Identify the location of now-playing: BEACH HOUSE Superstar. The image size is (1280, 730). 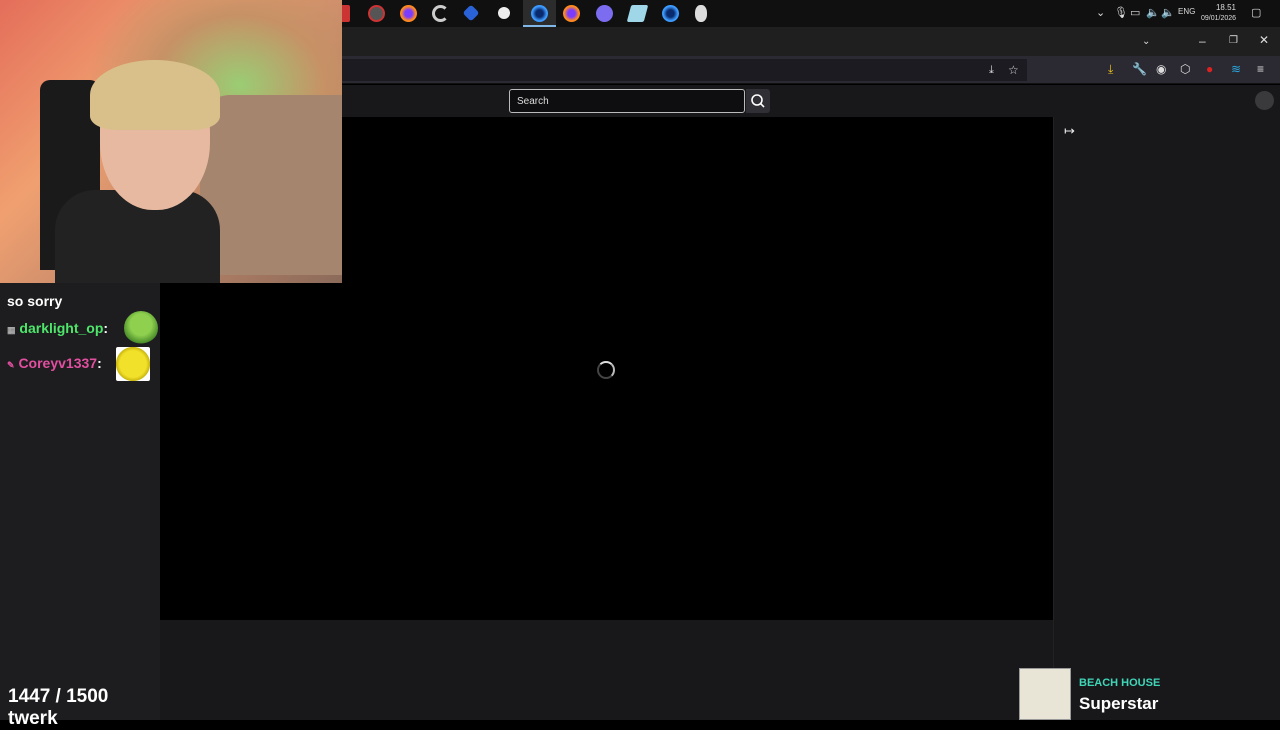
(1149, 694).